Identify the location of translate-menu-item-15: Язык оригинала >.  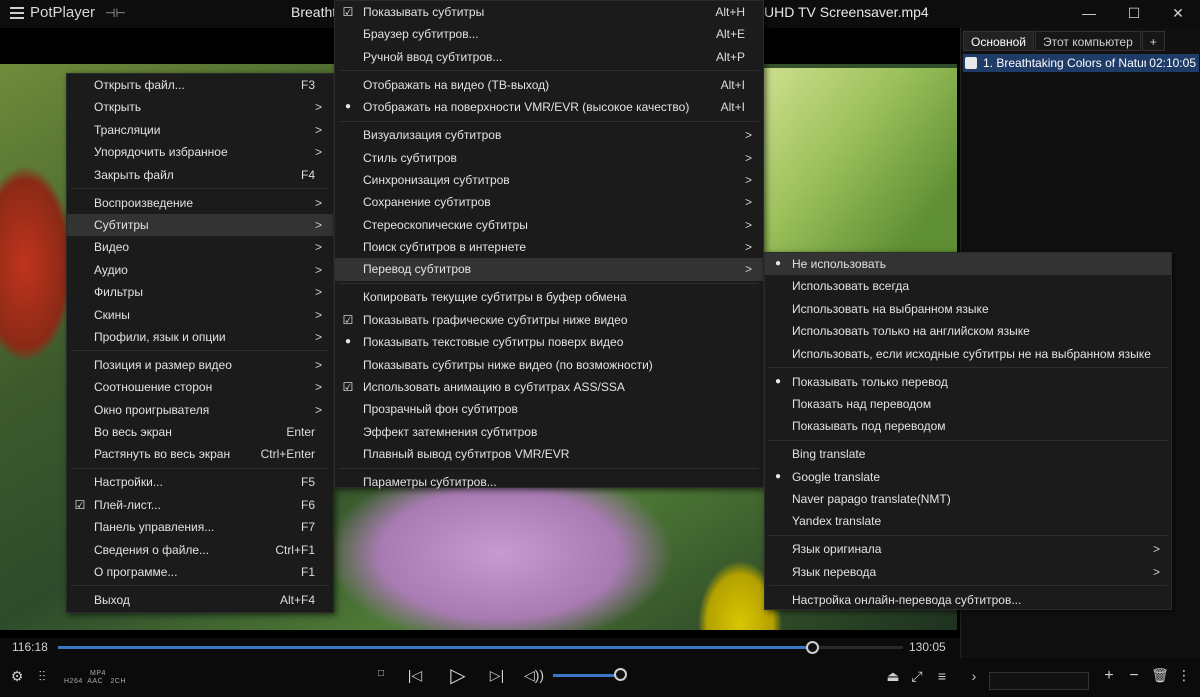
(968, 549).